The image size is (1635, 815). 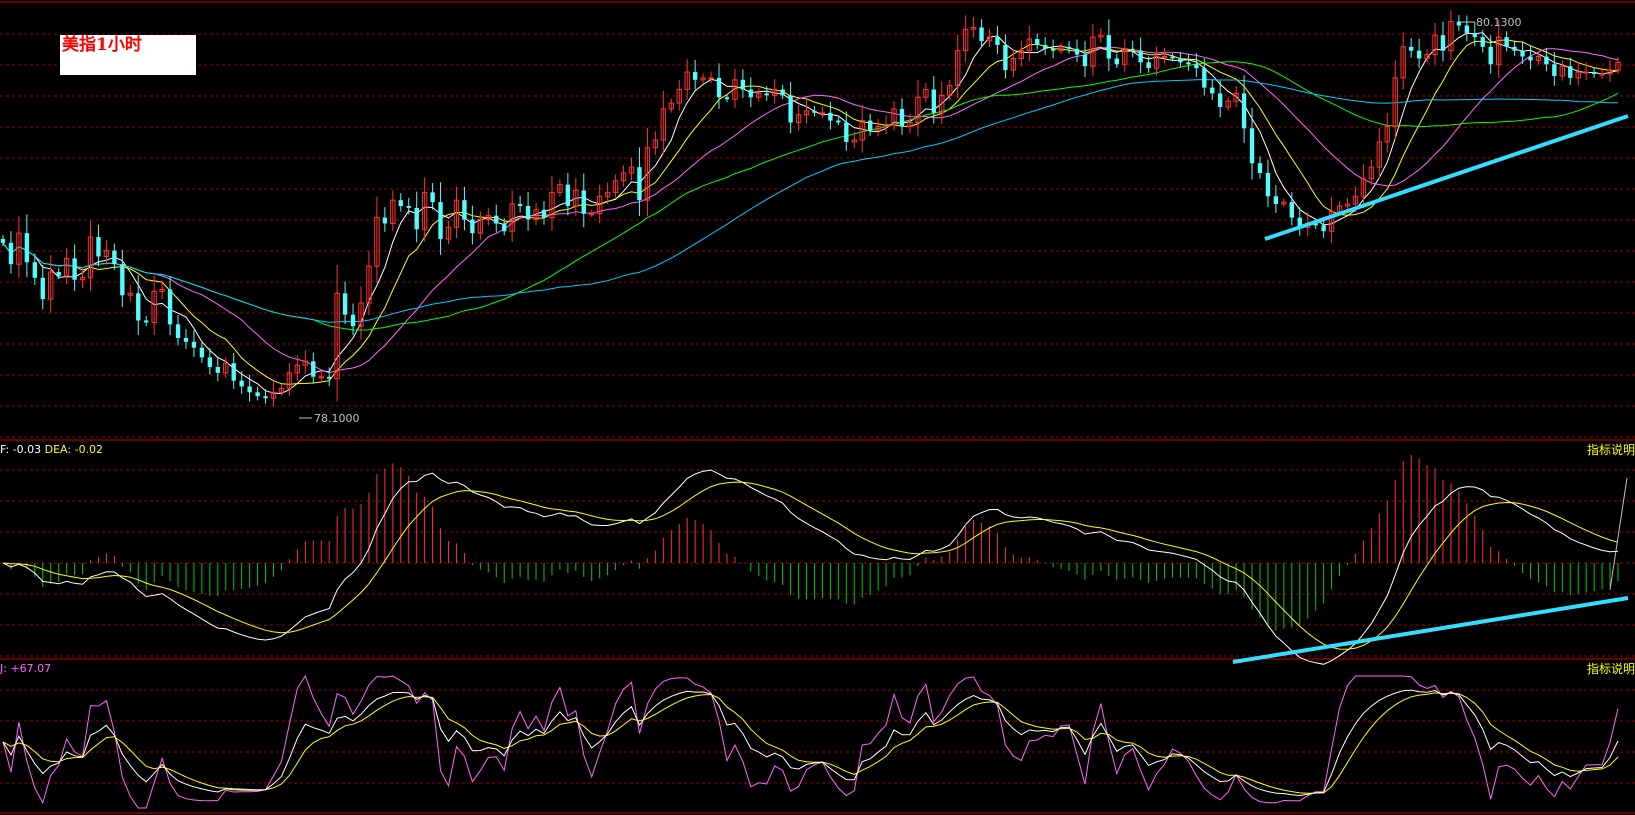 I want to click on kdj-j-value: J: +67.07, so click(x=26, y=668).